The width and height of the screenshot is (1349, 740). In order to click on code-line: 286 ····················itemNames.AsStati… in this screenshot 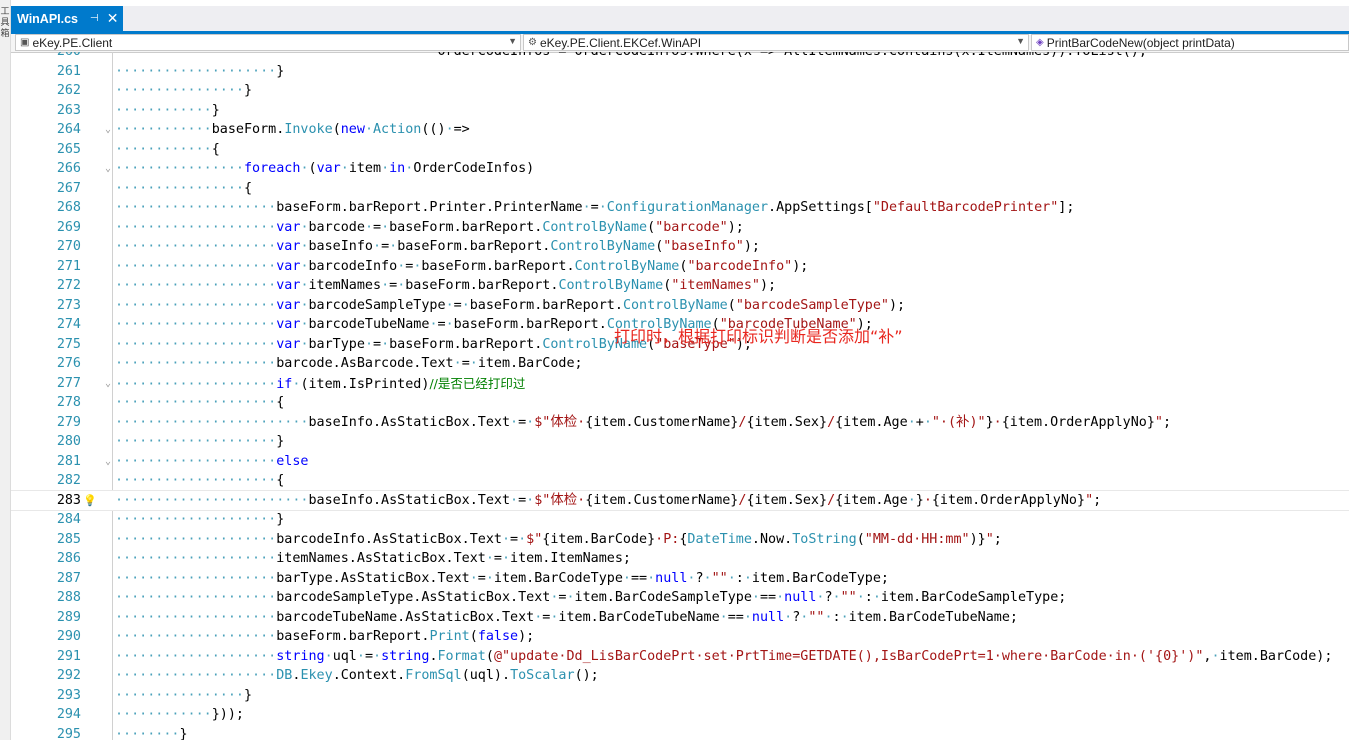, I will do `click(680, 559)`.